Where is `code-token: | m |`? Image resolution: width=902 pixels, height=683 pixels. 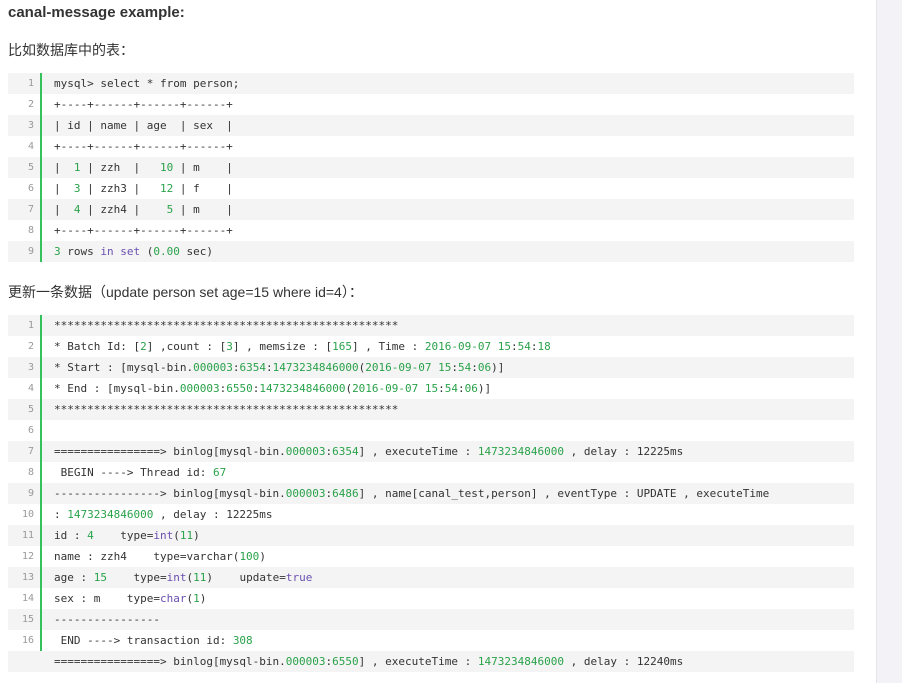
code-token: | m | is located at coordinates (203, 167).